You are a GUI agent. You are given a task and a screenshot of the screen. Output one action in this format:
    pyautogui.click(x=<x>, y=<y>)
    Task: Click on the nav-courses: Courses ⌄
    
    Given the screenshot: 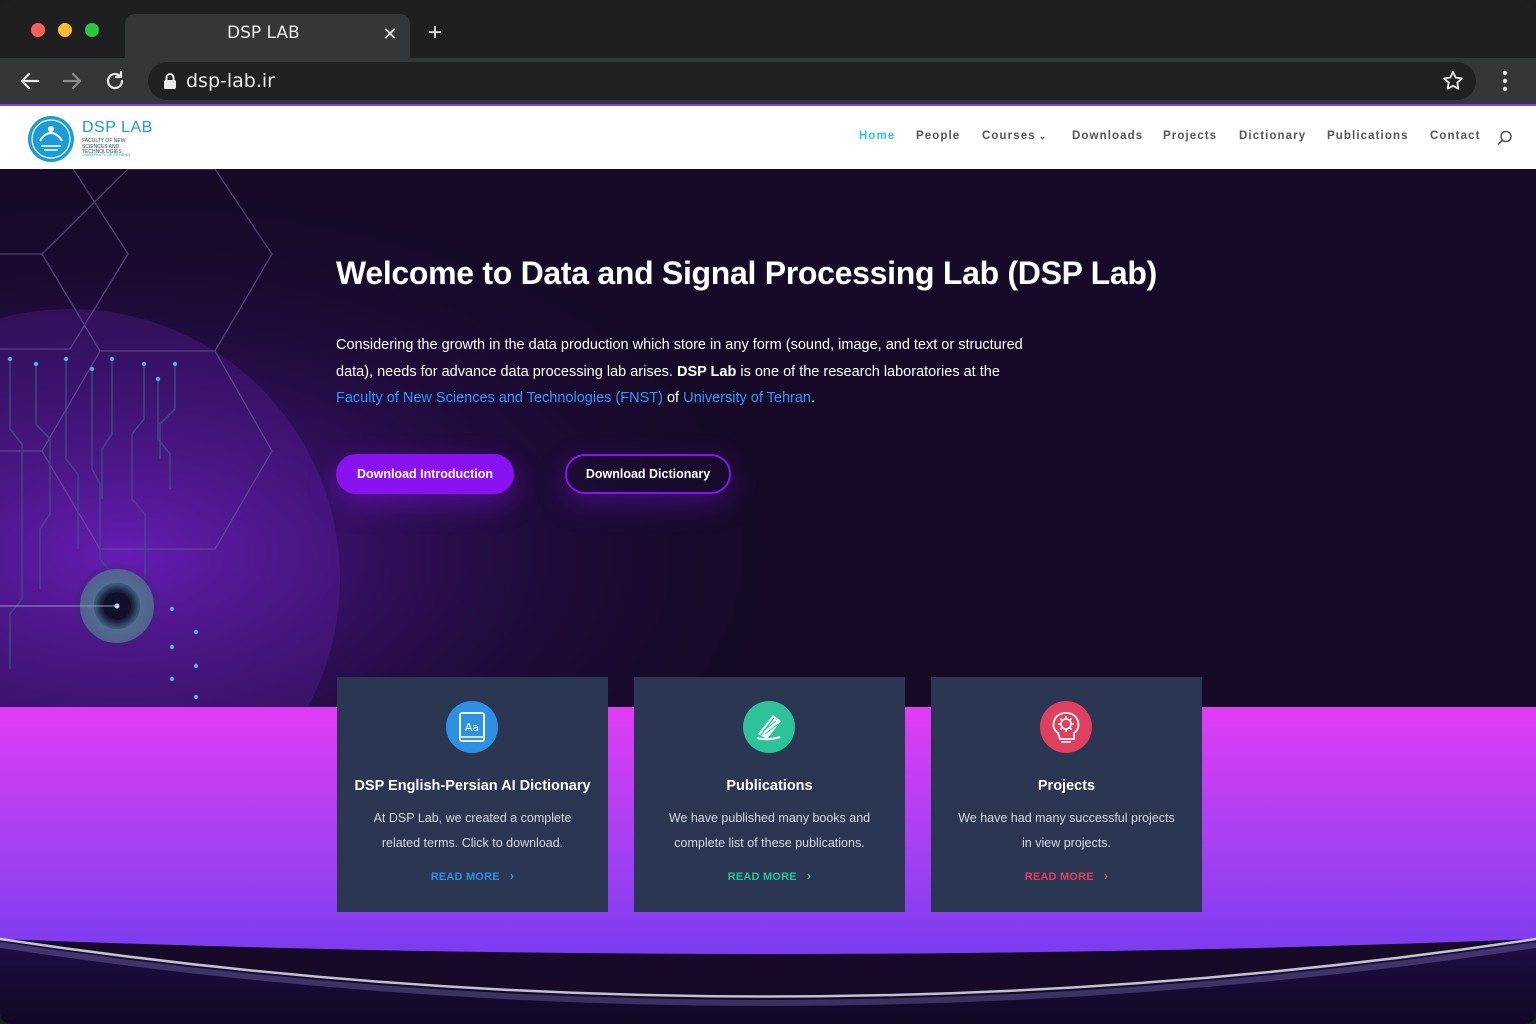 What is the action you would take?
    pyautogui.click(x=1014, y=136)
    